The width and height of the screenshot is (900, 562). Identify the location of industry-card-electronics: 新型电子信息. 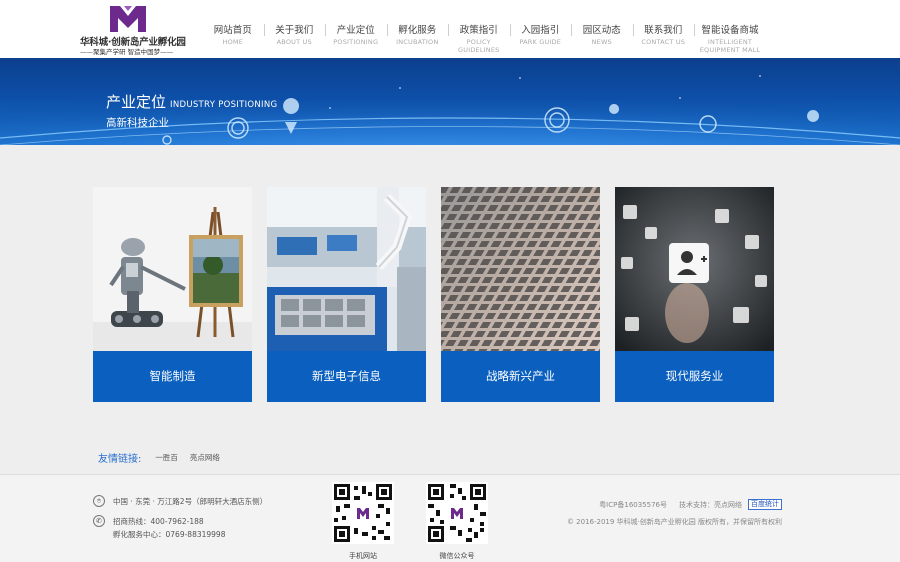
(346, 294).